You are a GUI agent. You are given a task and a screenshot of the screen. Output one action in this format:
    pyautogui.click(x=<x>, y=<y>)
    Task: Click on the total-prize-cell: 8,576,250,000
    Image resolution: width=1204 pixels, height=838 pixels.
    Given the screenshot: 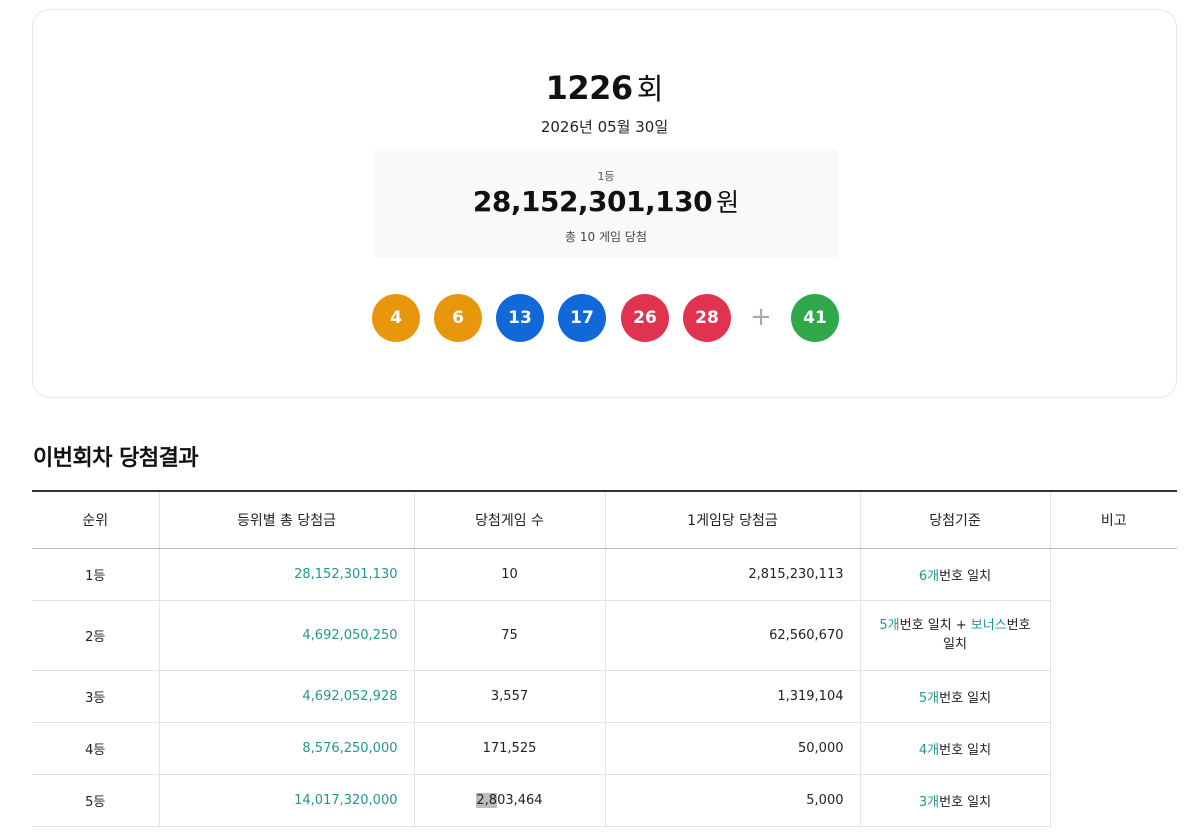 What is the action you would take?
    pyautogui.click(x=287, y=748)
    